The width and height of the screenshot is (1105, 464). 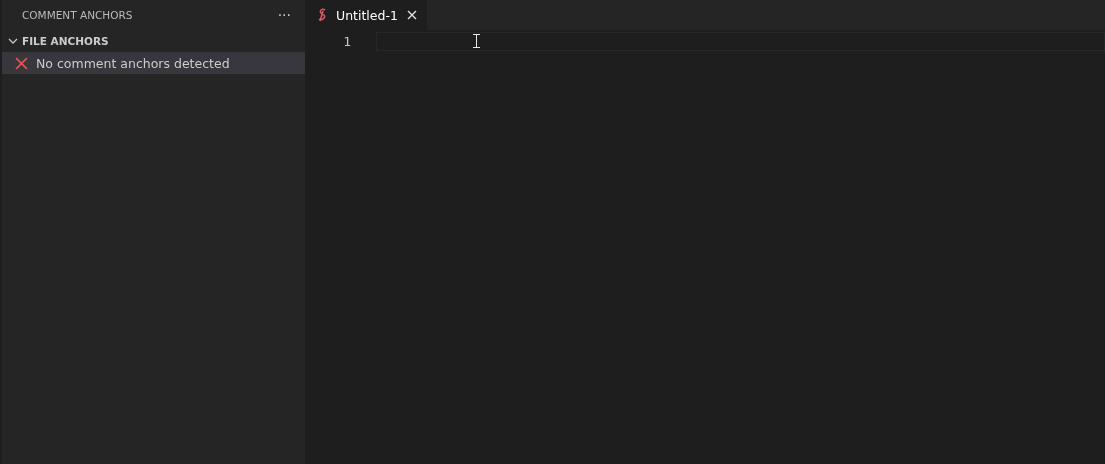 What do you see at coordinates (284, 15) in the screenshot?
I see `more-actions-button: ···` at bounding box center [284, 15].